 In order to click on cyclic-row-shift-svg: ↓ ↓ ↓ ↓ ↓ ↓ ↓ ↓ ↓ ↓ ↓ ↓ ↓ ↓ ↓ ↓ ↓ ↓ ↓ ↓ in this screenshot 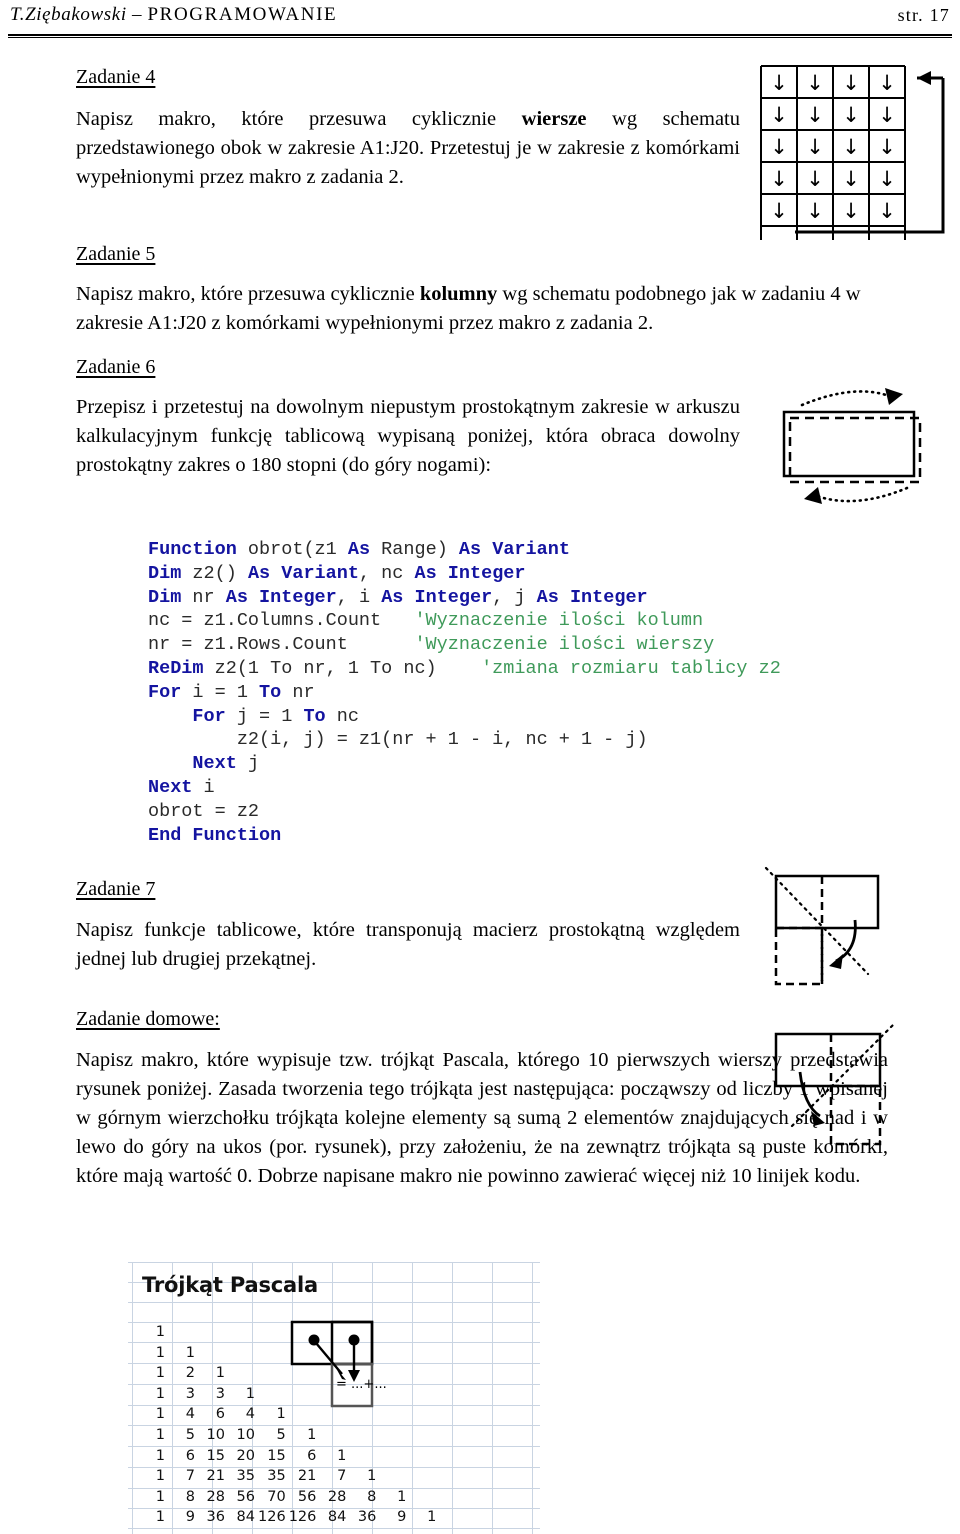, I will do `click(852, 152)`.